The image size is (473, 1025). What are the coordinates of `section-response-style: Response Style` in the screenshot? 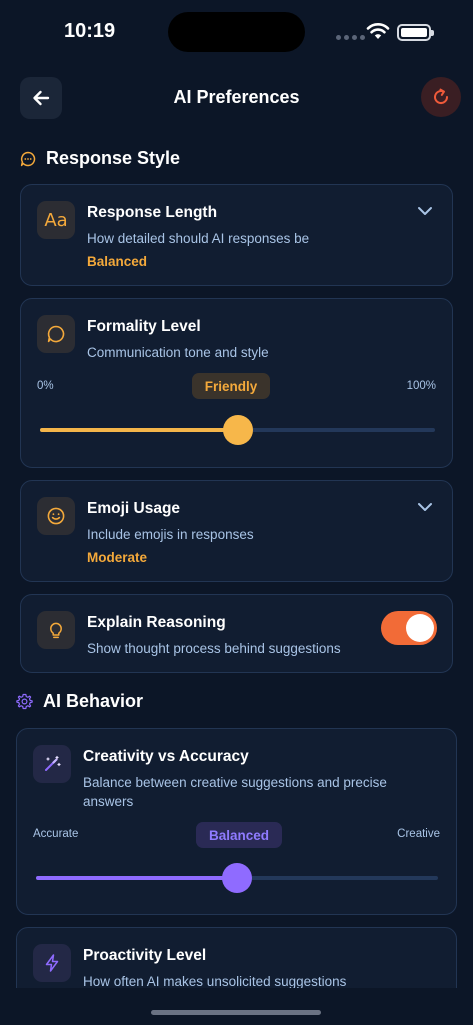 It's located at (100, 158).